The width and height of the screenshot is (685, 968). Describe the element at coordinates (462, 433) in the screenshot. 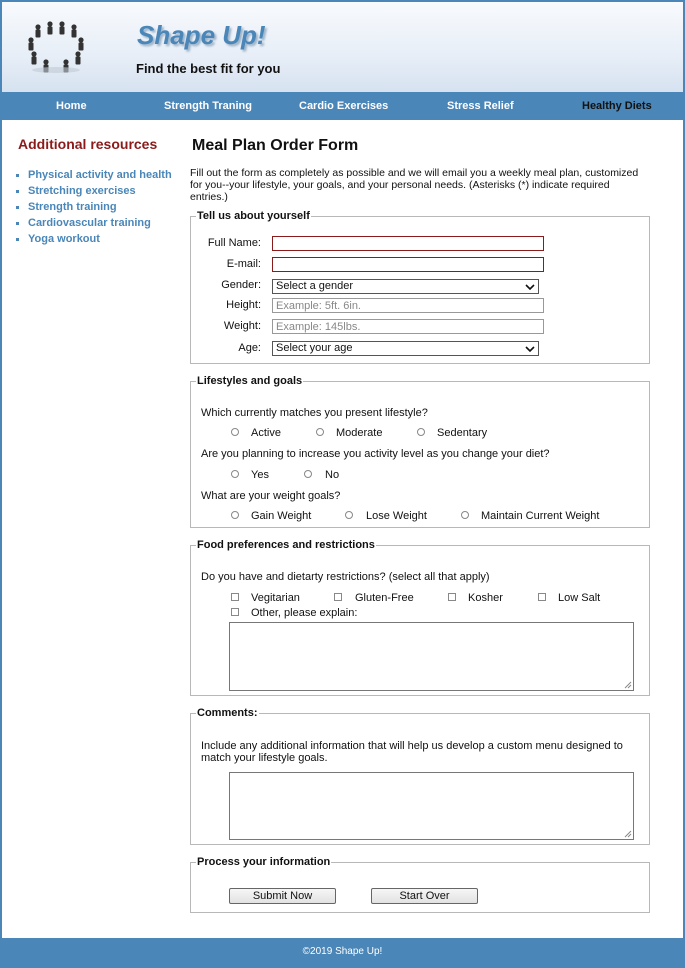

I see `radio-sedentary-label: Sedentary` at that location.